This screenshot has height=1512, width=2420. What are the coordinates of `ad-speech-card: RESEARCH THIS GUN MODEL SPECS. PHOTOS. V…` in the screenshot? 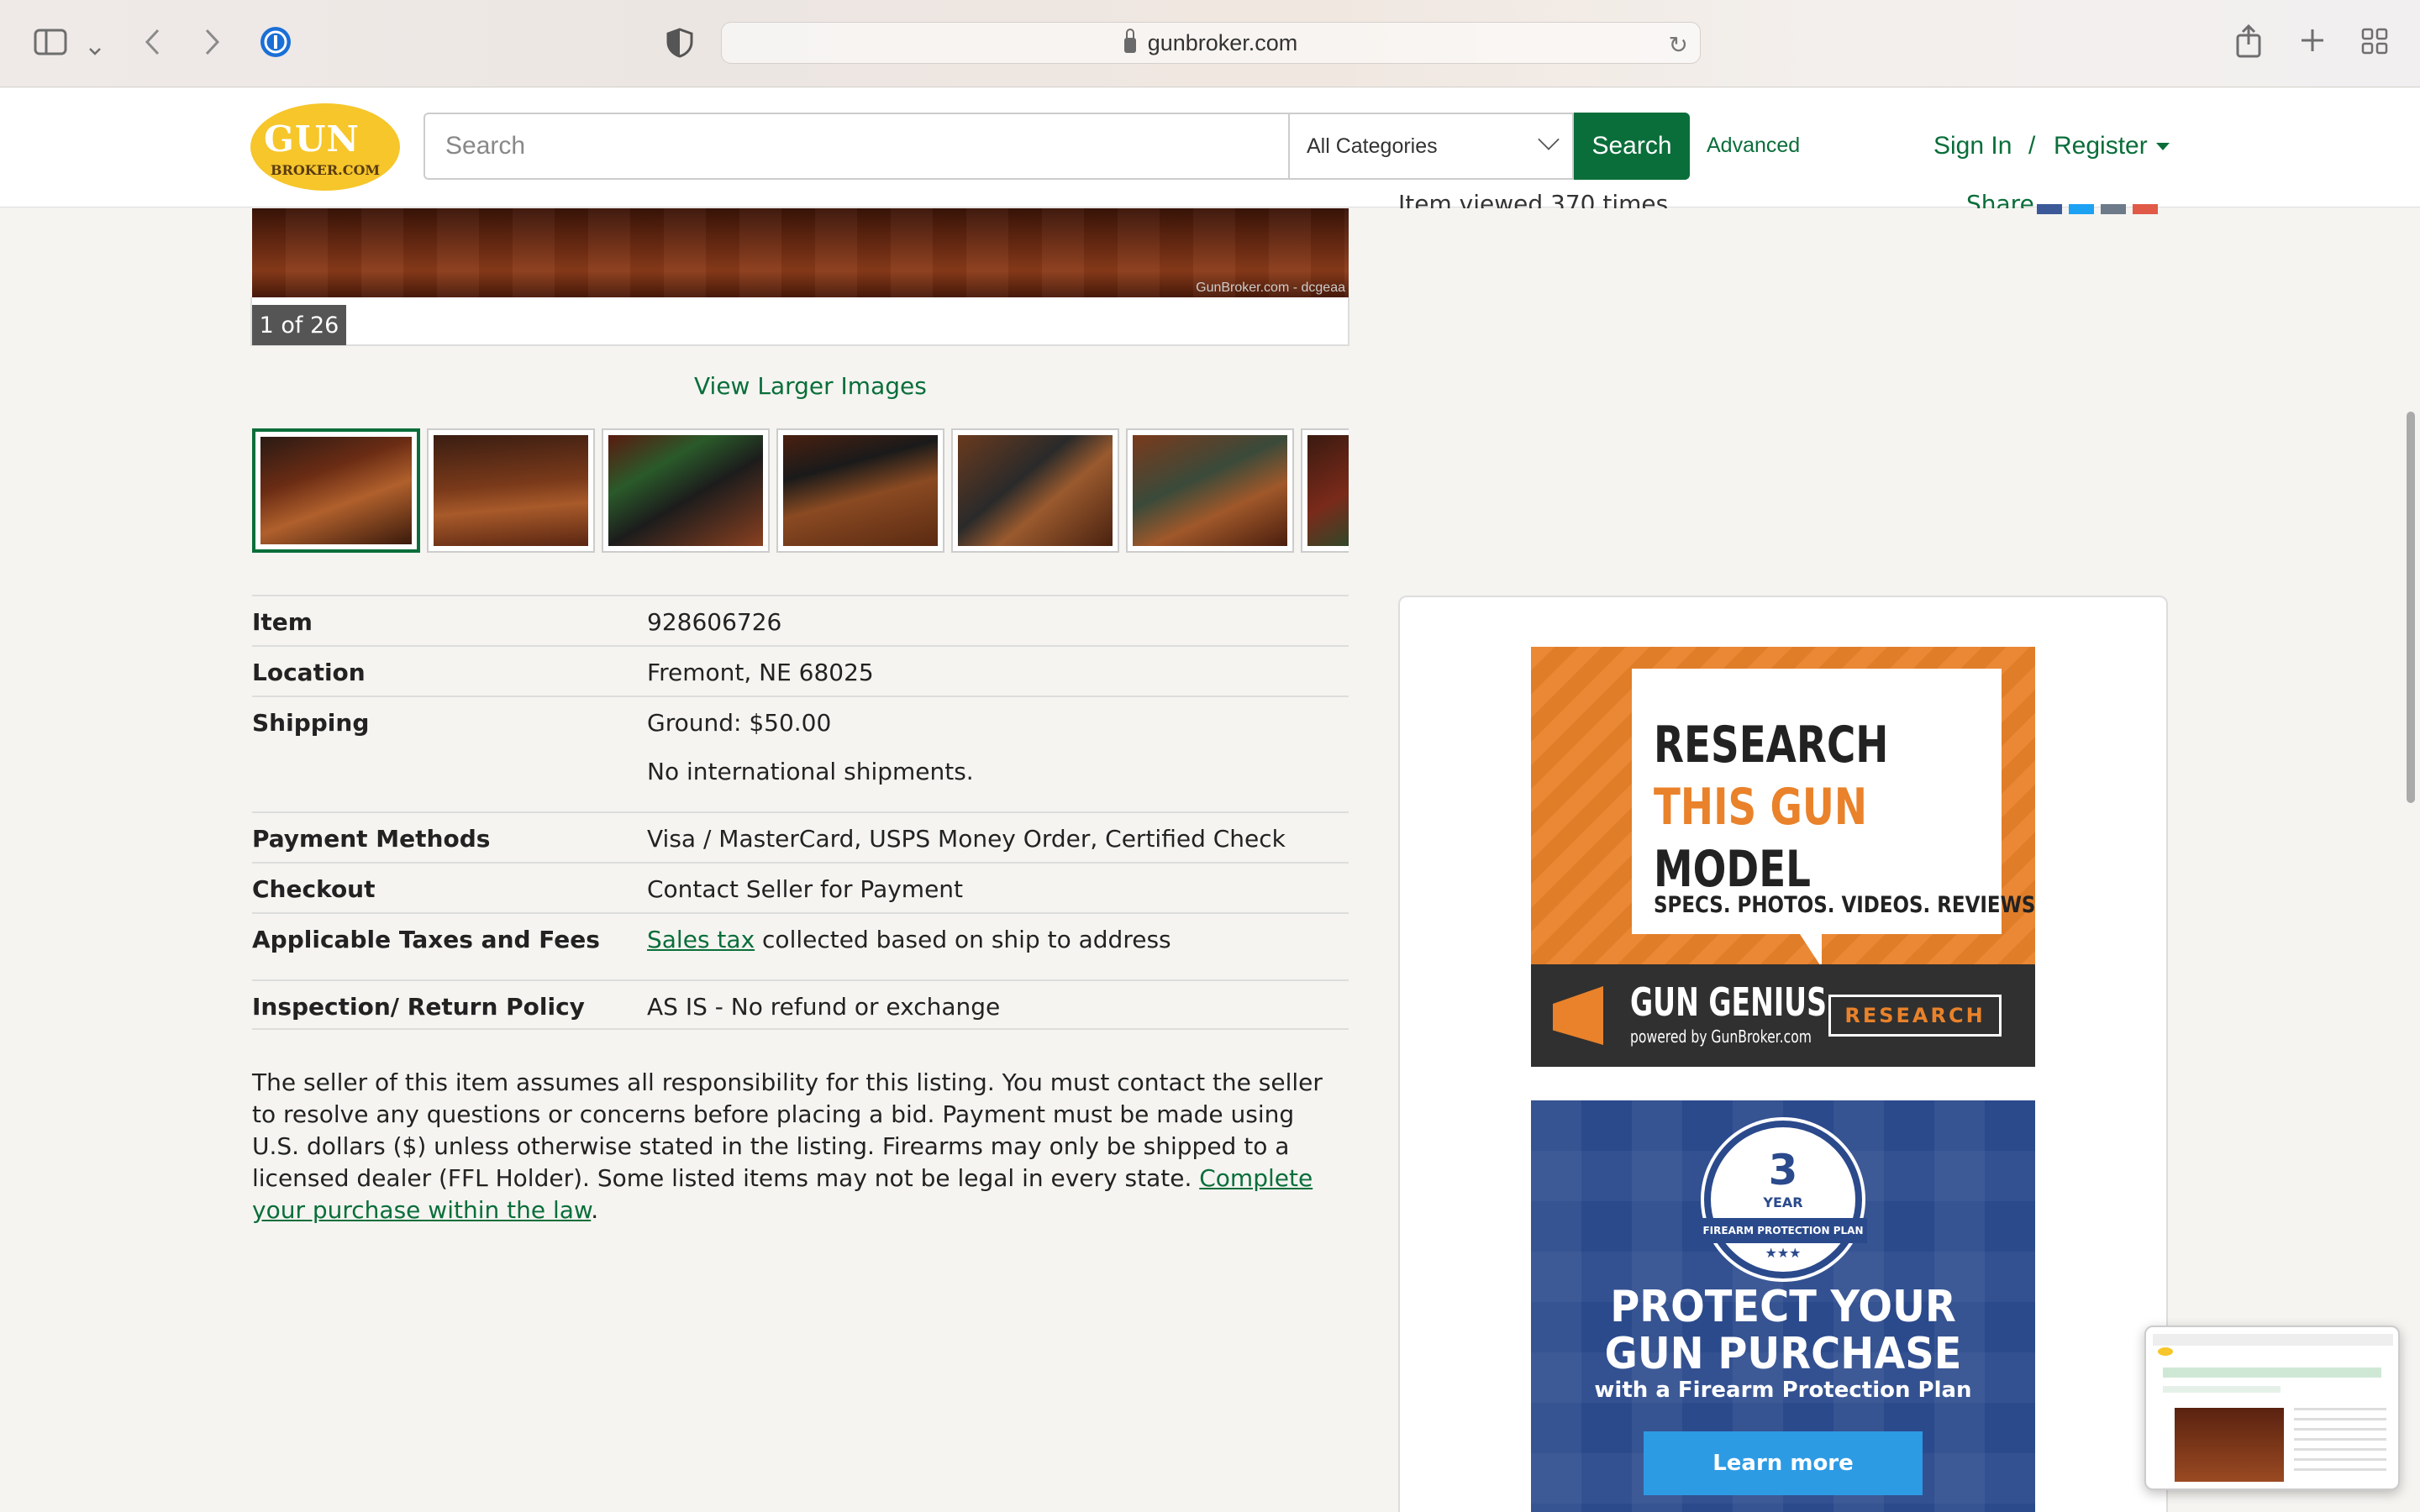 It's located at (1833, 818).